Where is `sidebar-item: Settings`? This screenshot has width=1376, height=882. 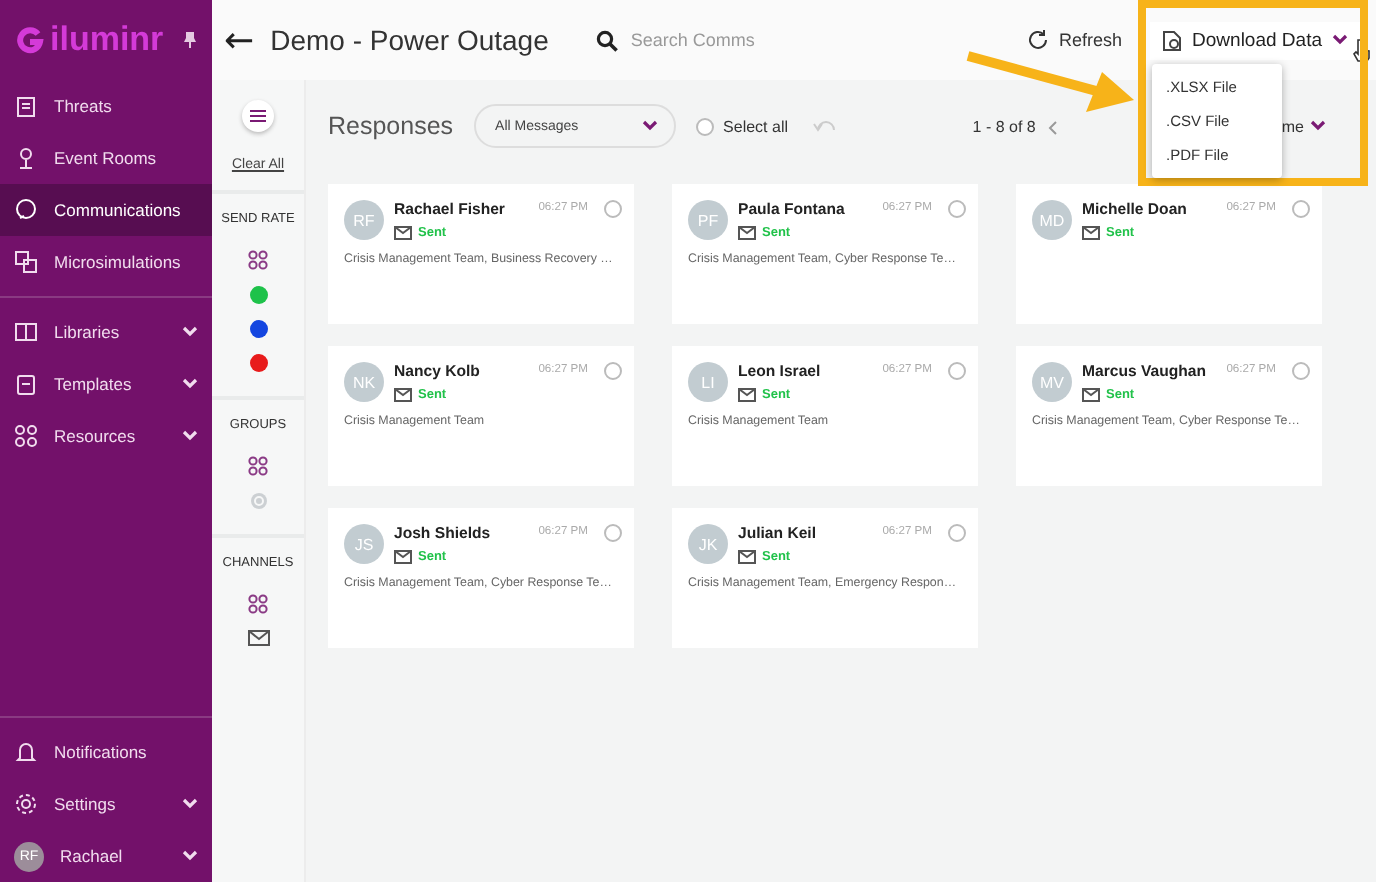
sidebar-item: Settings is located at coordinates (106, 804).